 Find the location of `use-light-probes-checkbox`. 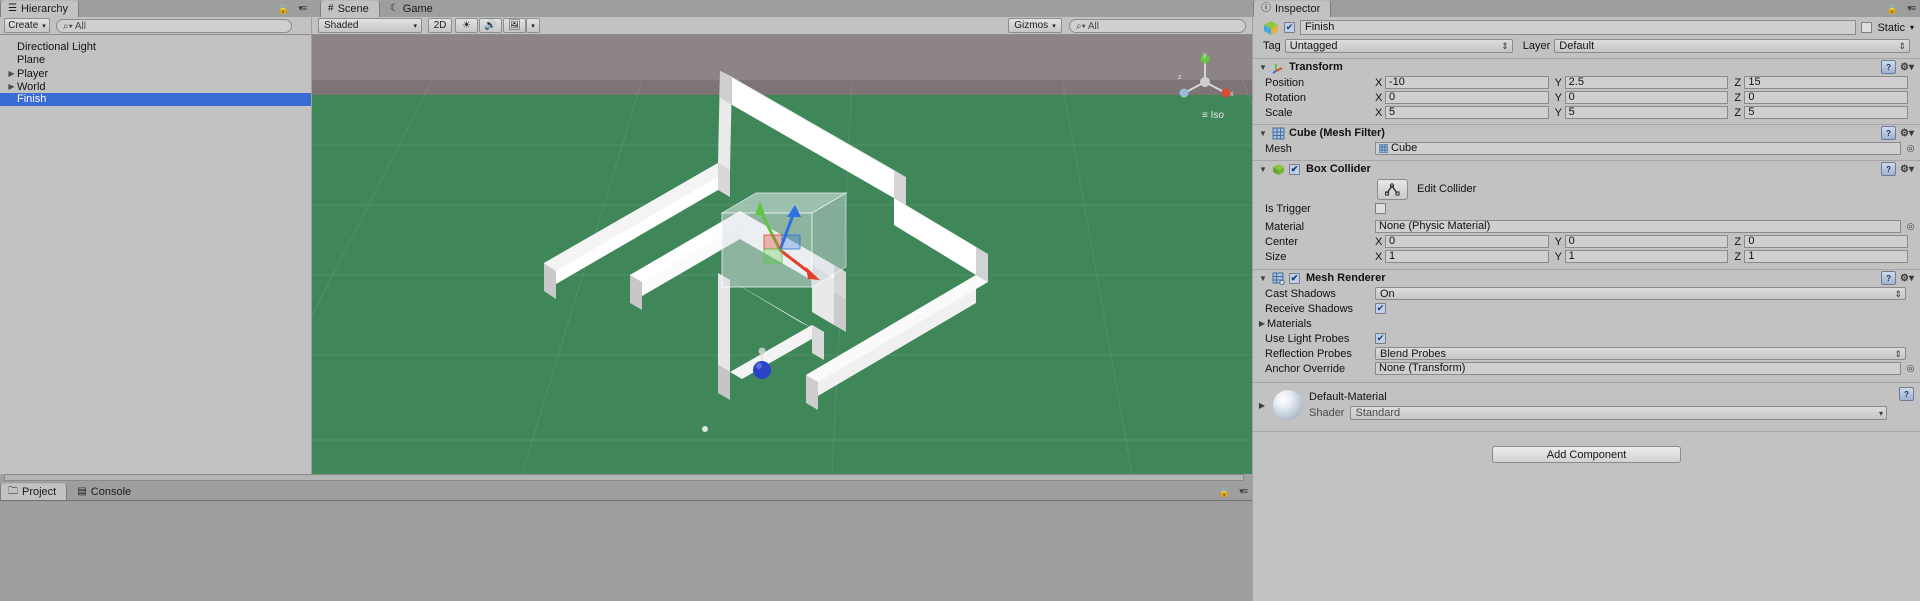

use-light-probes-checkbox is located at coordinates (1380, 338).